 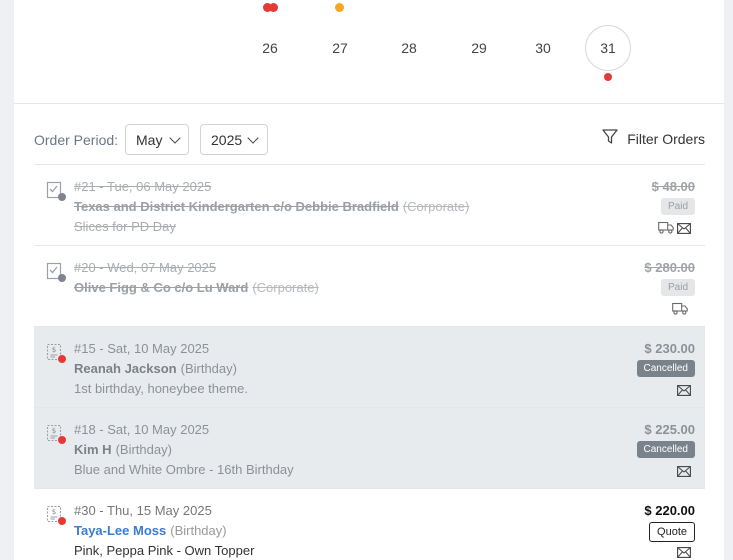 I want to click on year-select: 2025, so click(x=234, y=139).